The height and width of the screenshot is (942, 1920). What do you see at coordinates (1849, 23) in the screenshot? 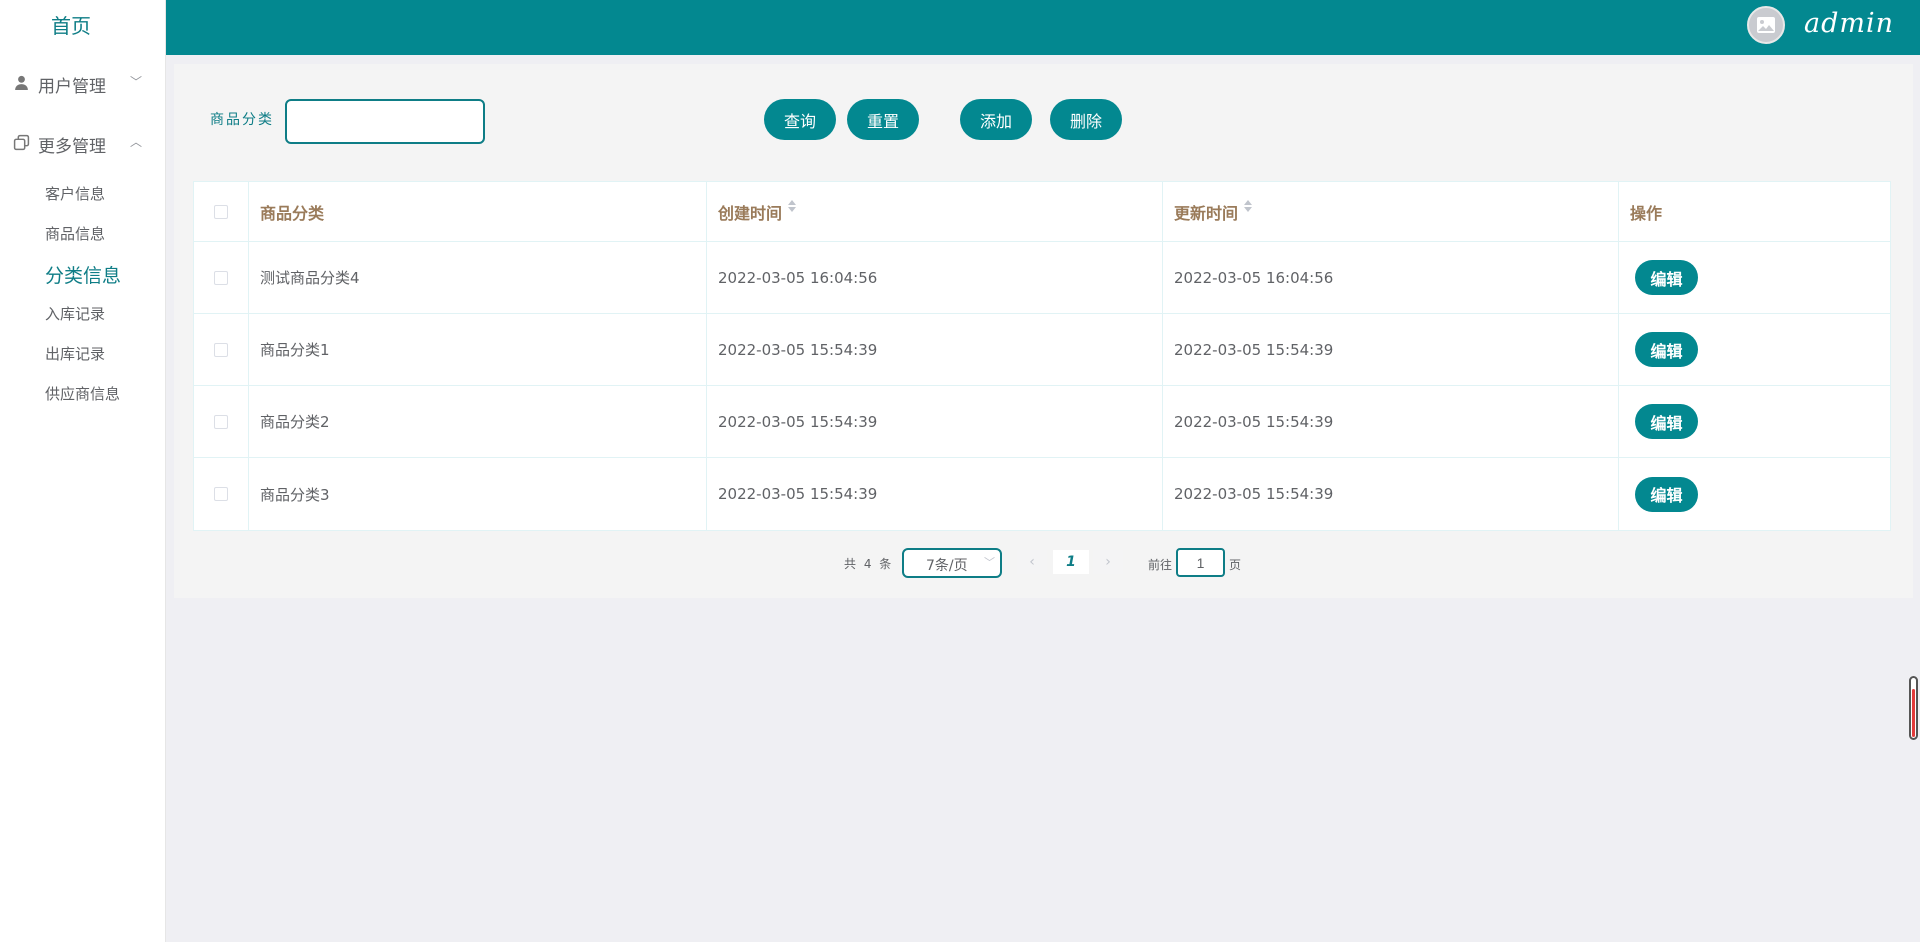
I see `username-label: admin` at bounding box center [1849, 23].